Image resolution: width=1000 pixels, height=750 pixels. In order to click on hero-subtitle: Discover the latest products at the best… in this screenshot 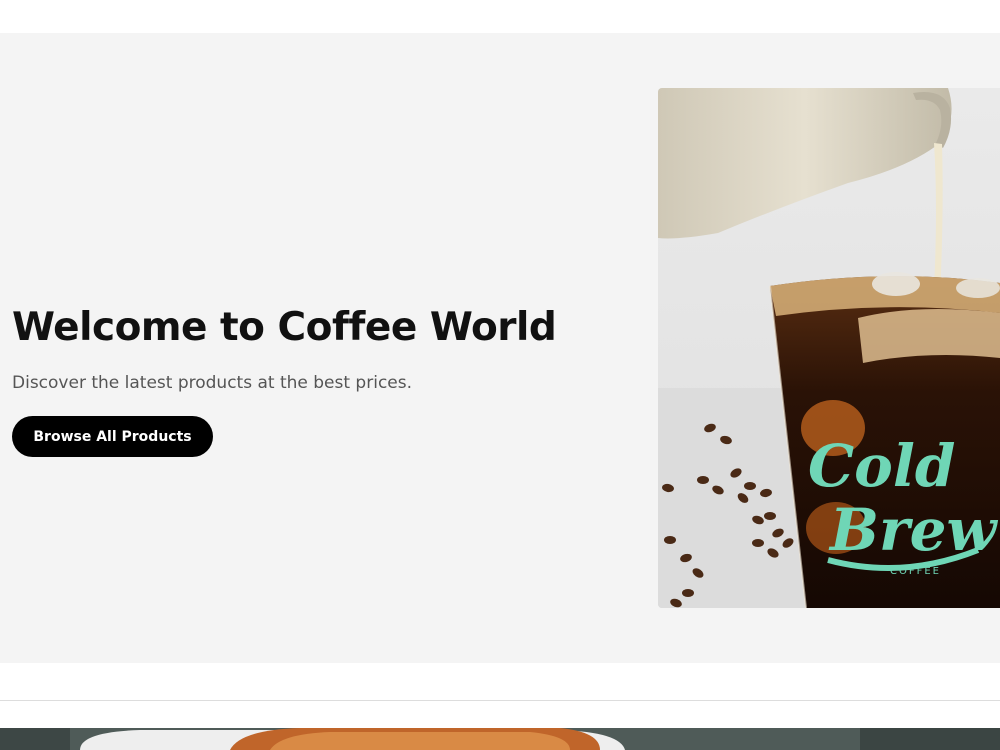, I will do `click(212, 383)`.